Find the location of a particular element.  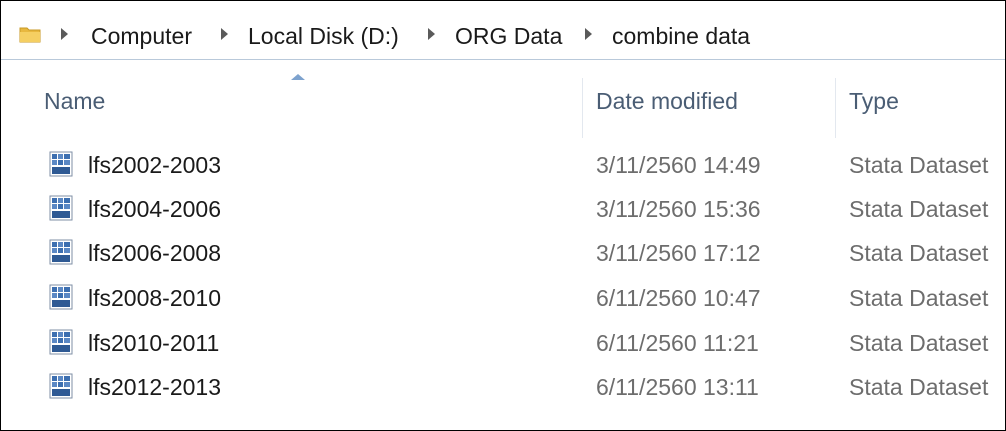

breadcrumb-item-computer: Computer is located at coordinates (141, 36).